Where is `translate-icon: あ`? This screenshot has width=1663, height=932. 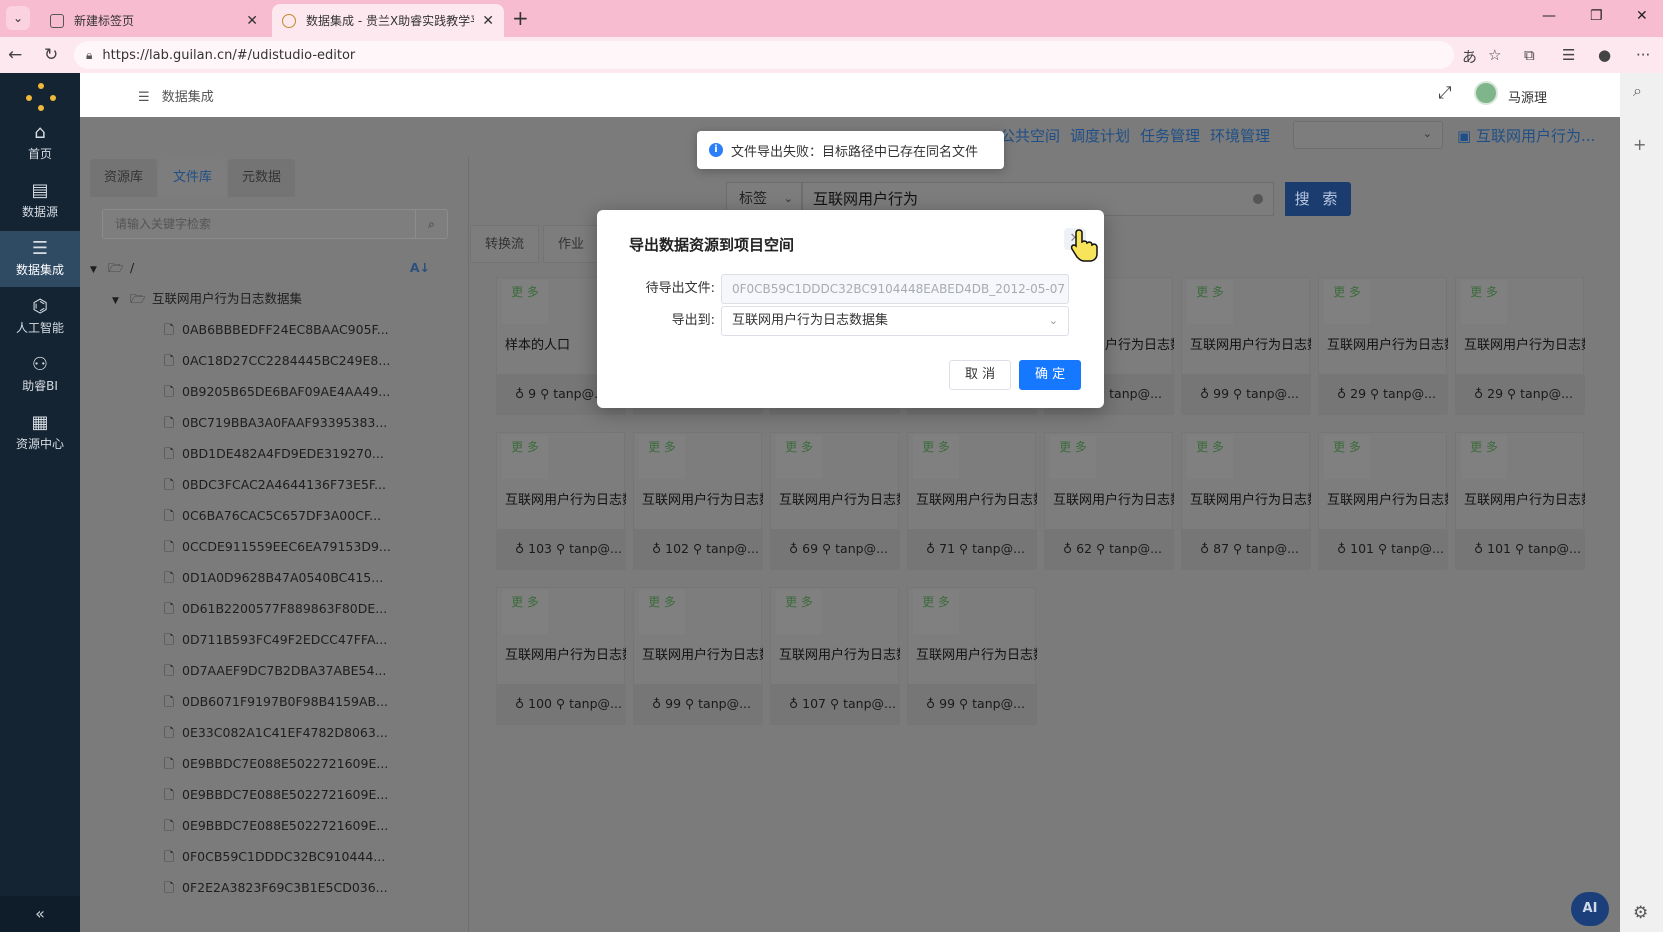 translate-icon: あ is located at coordinates (1469, 56).